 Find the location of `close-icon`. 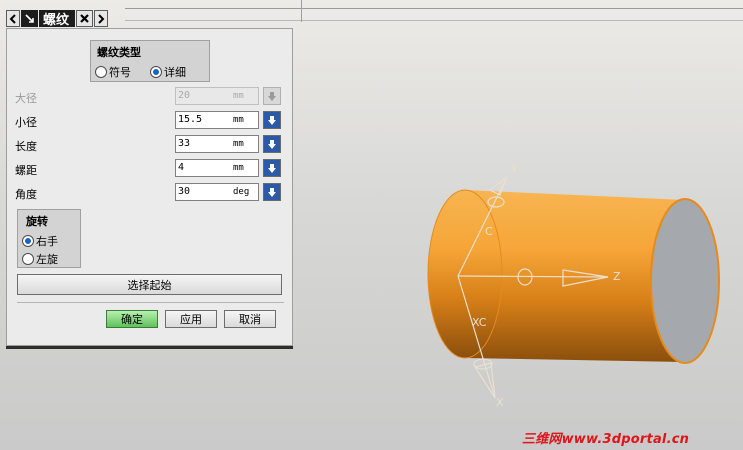

close-icon is located at coordinates (85, 18).